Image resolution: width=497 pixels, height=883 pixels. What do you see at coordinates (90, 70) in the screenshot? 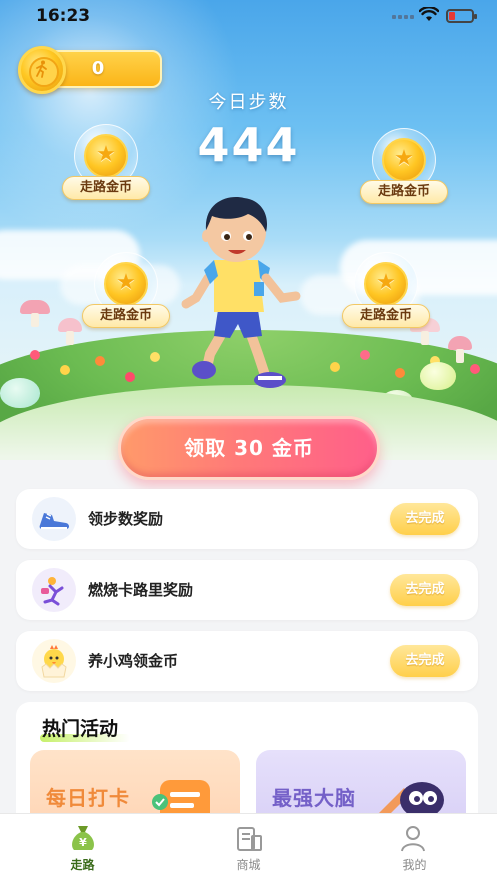
I see `coin-balance: 0` at bounding box center [90, 70].